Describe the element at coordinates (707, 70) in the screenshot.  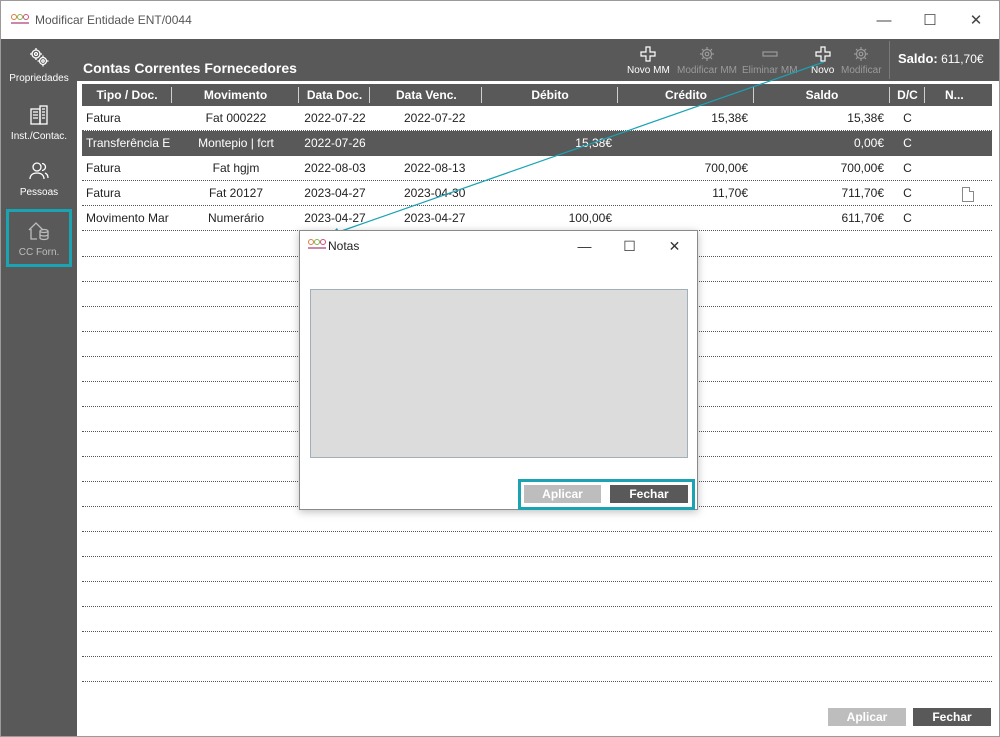
I see `modificar-mm-label: Modificar MM` at that location.